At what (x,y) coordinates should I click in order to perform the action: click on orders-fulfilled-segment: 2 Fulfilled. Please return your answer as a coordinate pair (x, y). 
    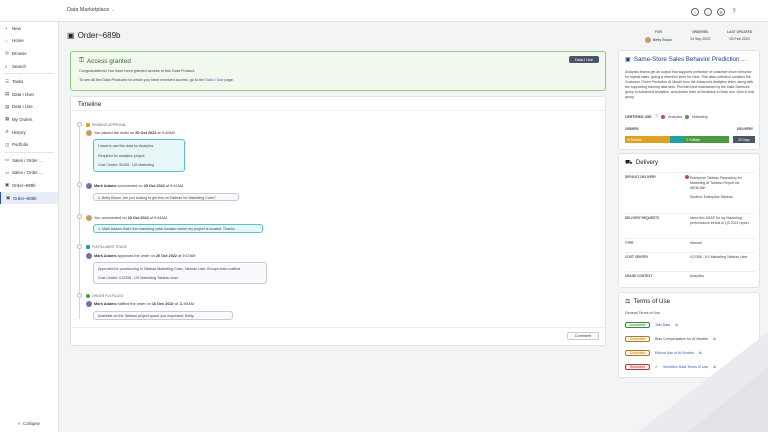
    Looking at the image, I should click on (706, 139).